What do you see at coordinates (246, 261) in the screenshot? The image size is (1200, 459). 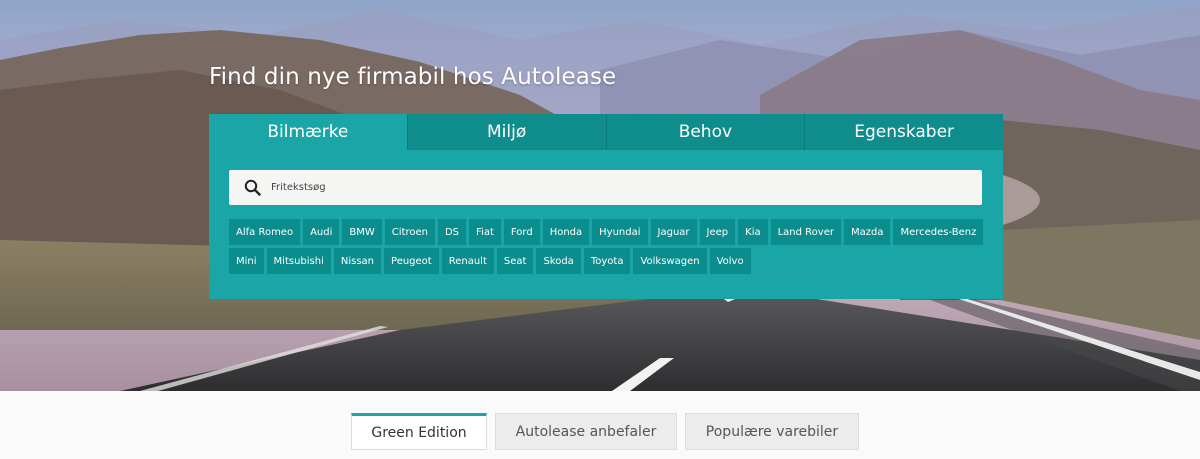 I see `brand-button-mini: Mini` at bounding box center [246, 261].